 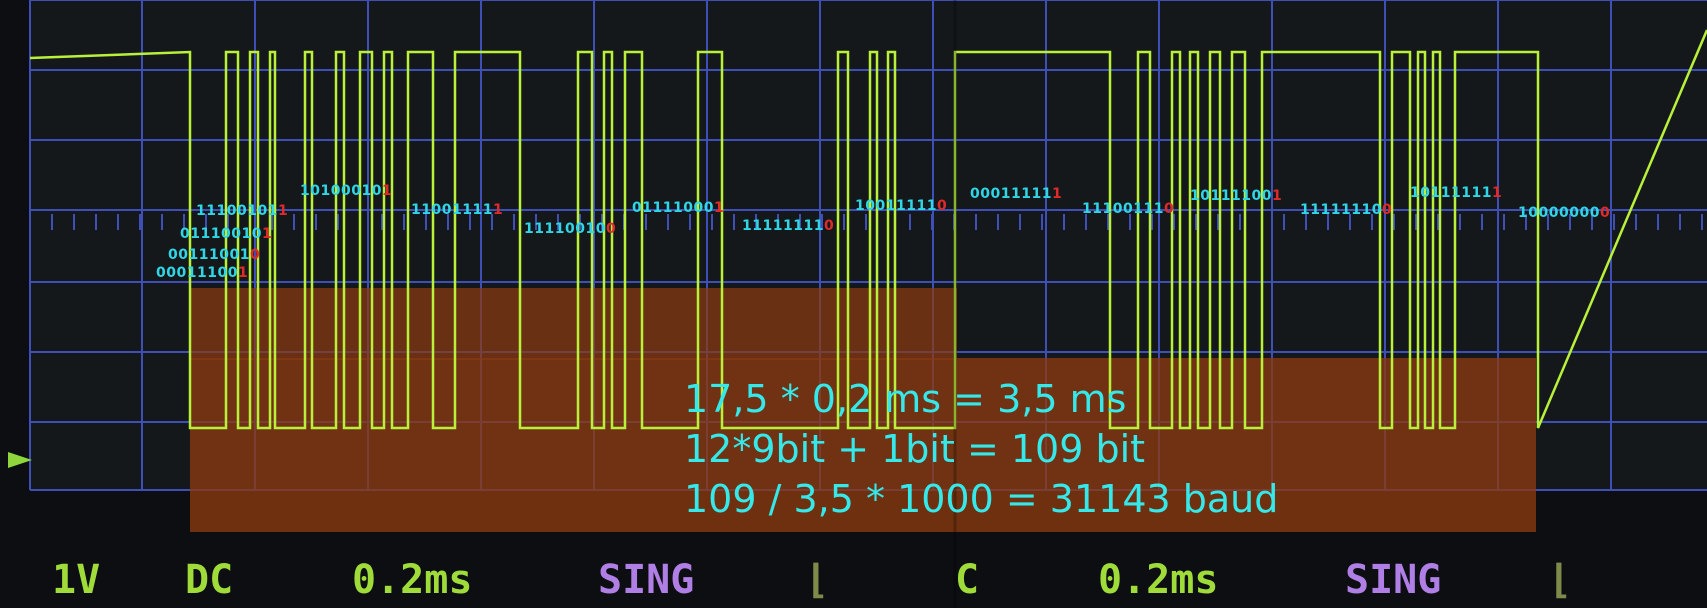 What do you see at coordinates (1393, 580) in the screenshot?
I see `trigger-mode-right: SING` at bounding box center [1393, 580].